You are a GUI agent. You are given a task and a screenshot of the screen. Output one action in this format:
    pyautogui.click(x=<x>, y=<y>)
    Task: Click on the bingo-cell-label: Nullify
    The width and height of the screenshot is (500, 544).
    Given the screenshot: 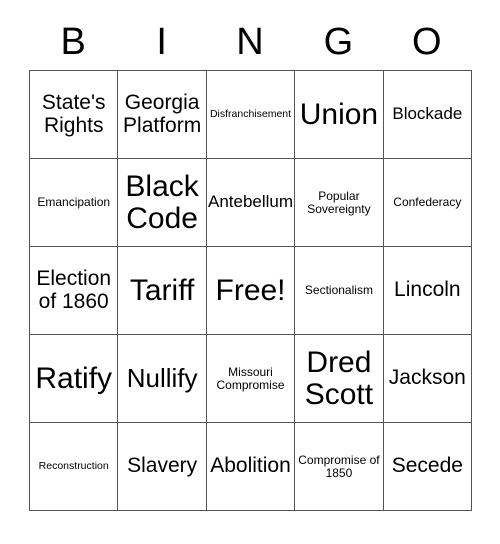 What is the action you would take?
    pyautogui.click(x=162, y=377)
    